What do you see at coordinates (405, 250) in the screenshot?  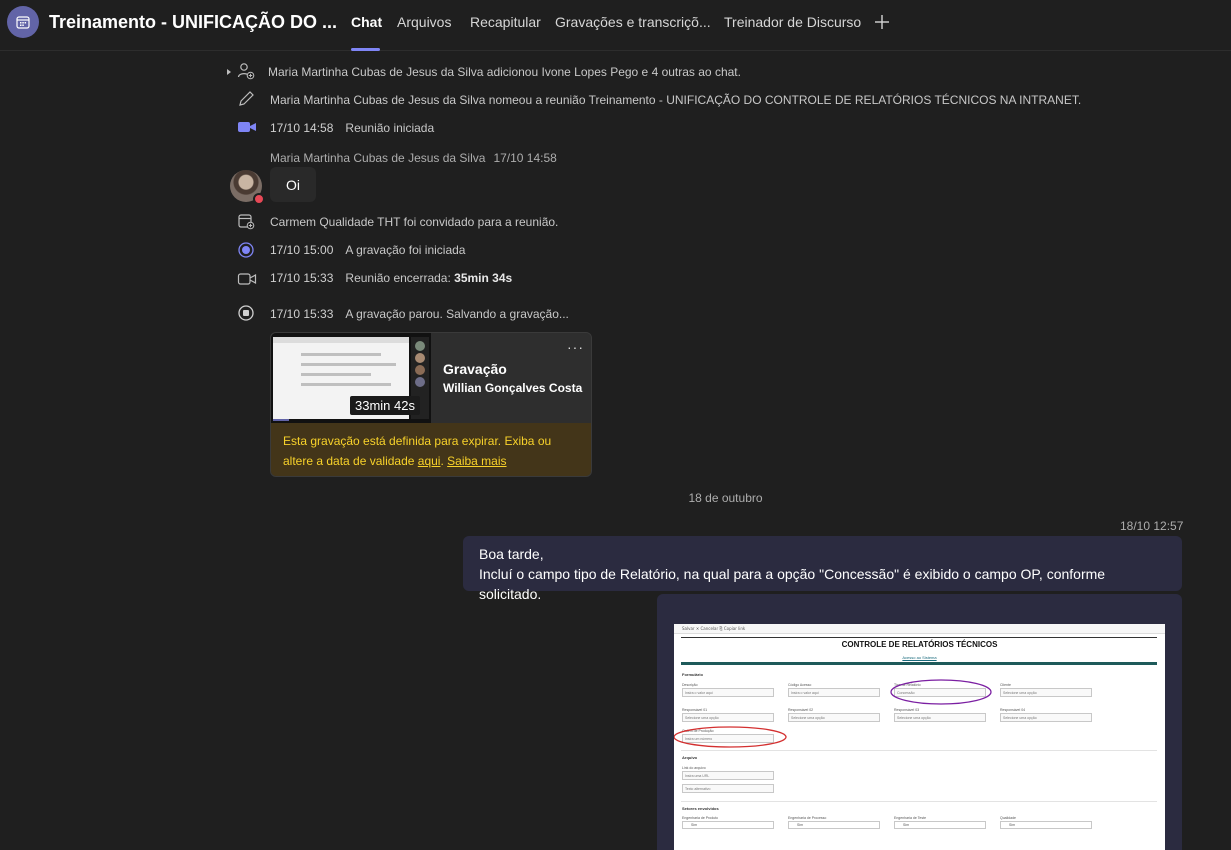 I see `event-text: A gravação foi iniciada` at bounding box center [405, 250].